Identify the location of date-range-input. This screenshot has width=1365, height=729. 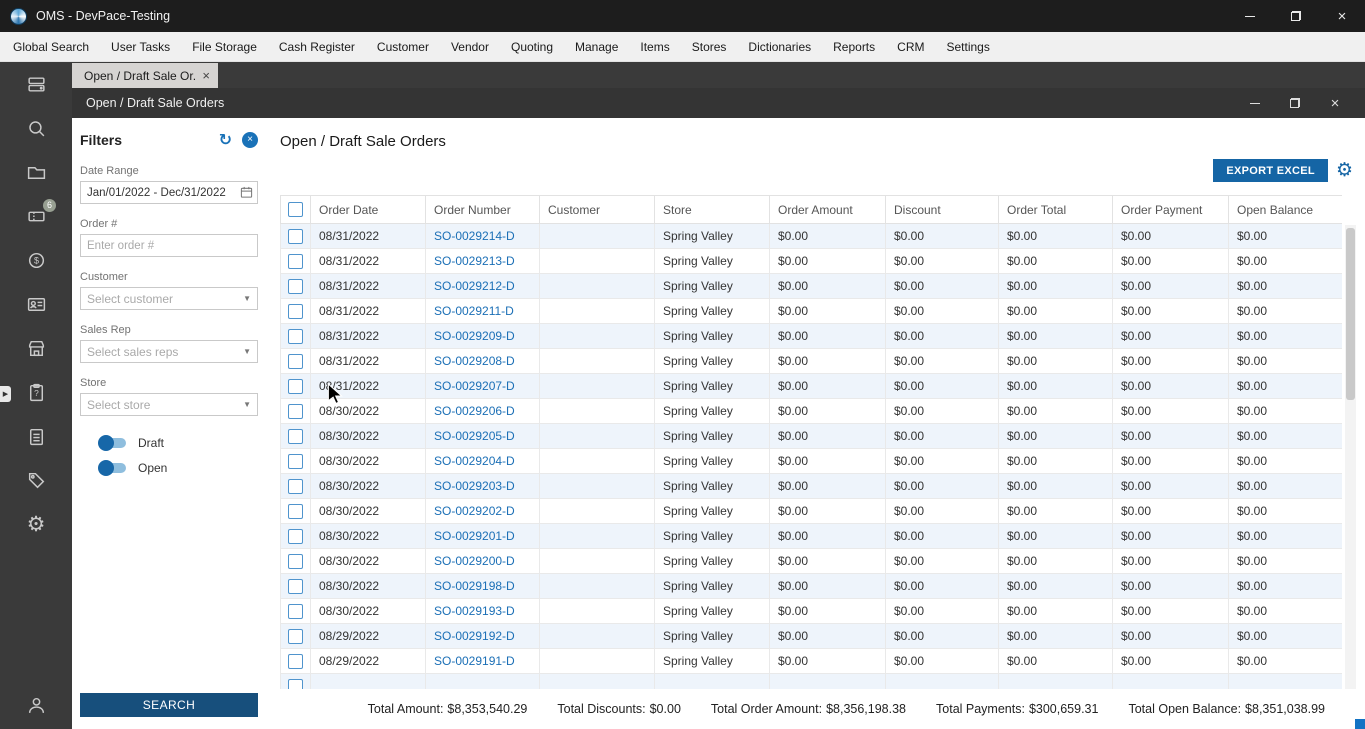
(169, 192).